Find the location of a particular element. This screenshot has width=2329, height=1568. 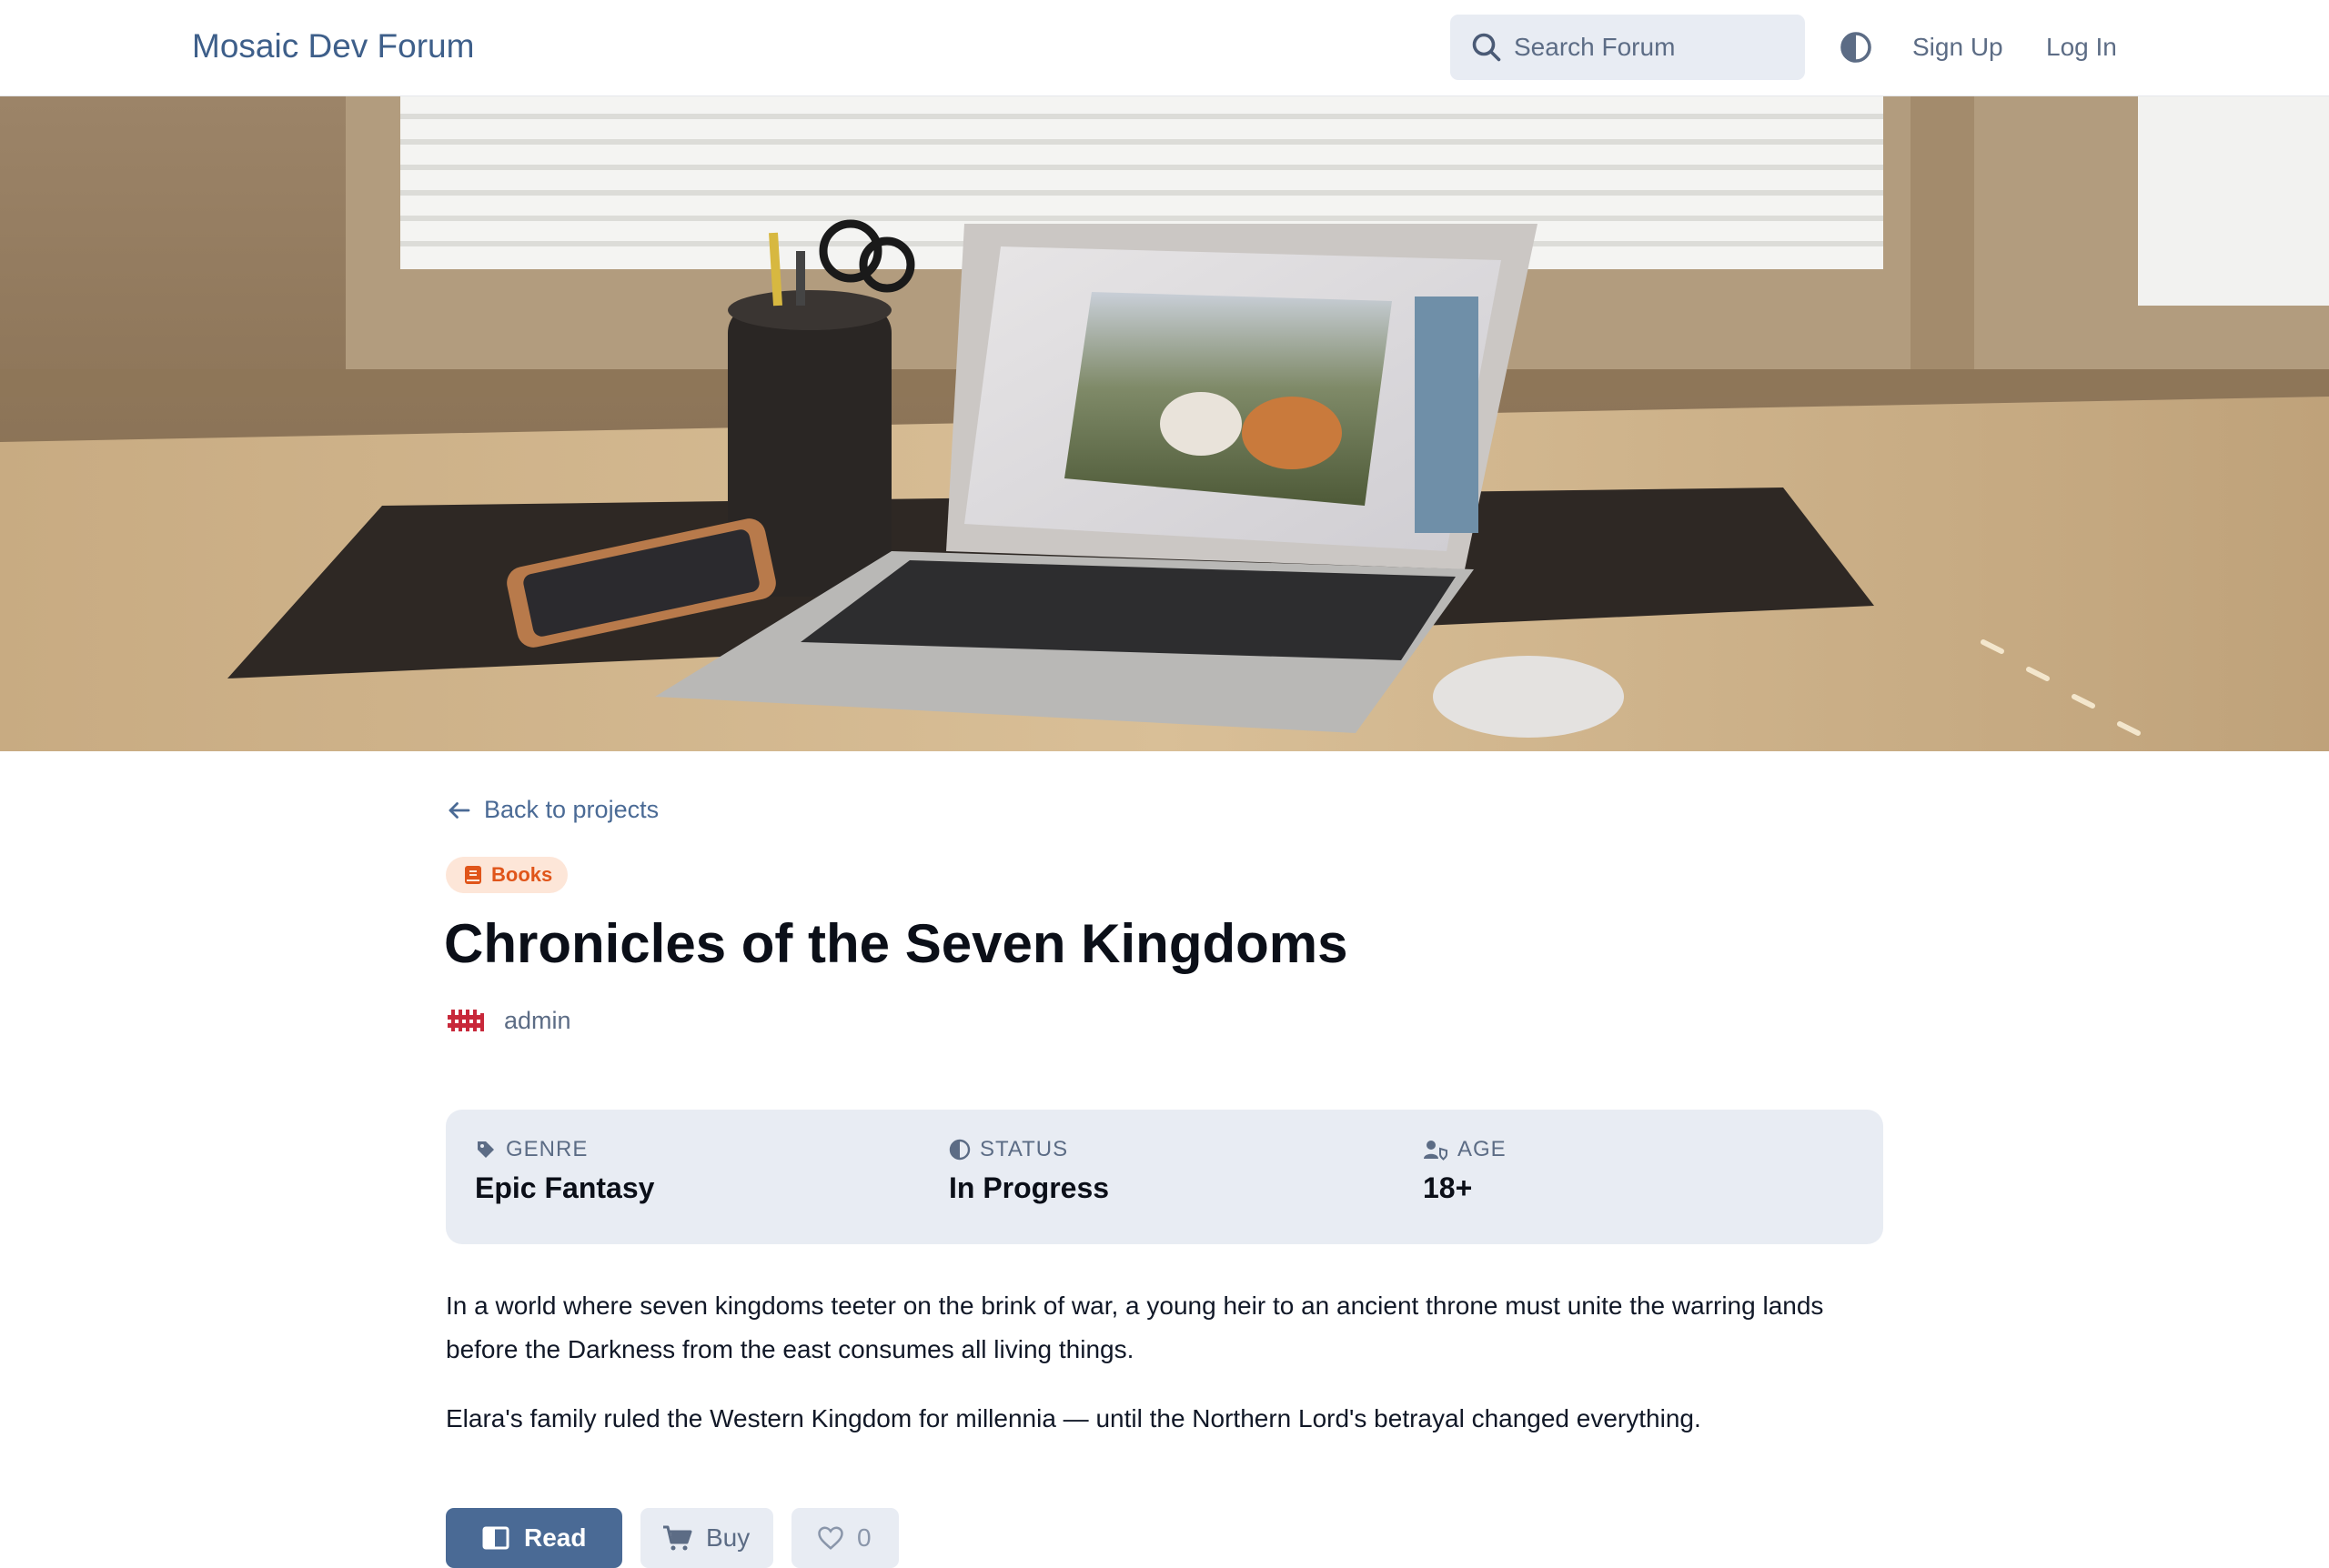

author-name: admin is located at coordinates (537, 1020).